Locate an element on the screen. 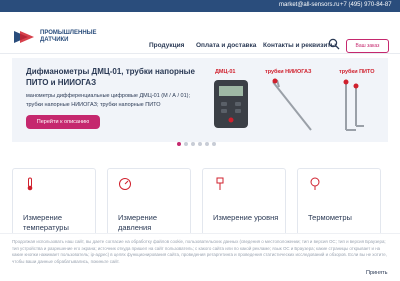 The width and height of the screenshot is (400, 281). product-label-pito: трубки ПИТО is located at coordinates (357, 72).